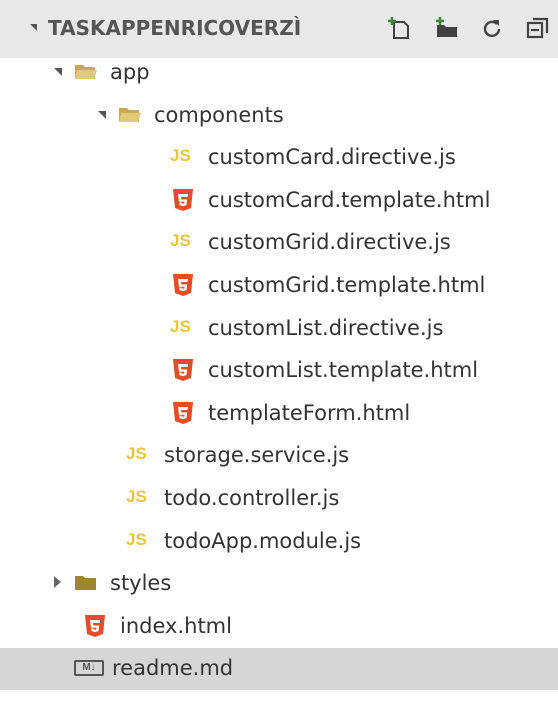  I want to click on tree-item-label: app, so click(130, 72).